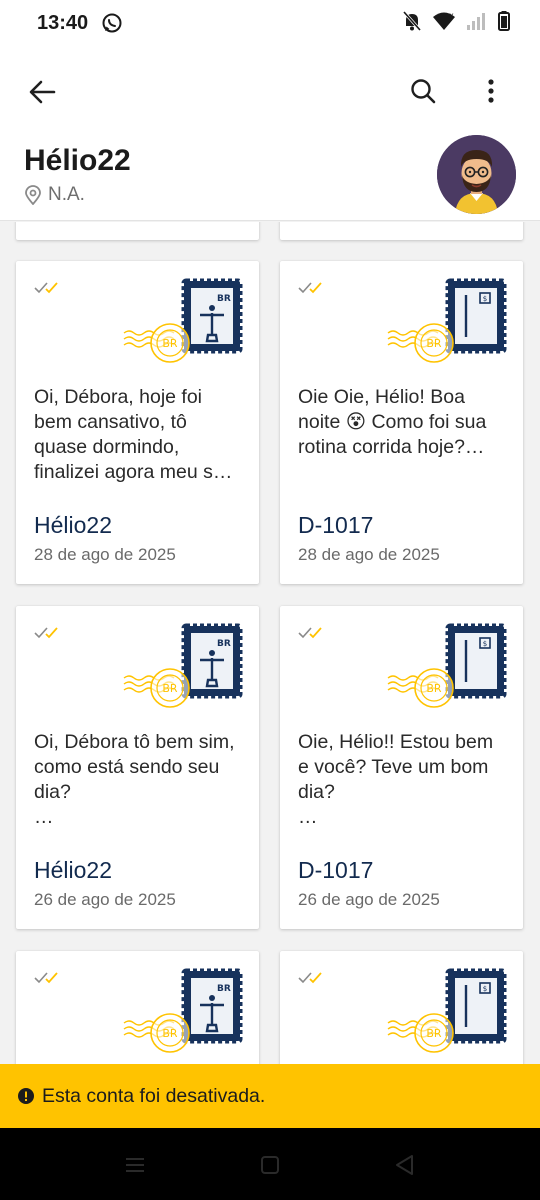  Describe the element at coordinates (270, 1096) in the screenshot. I see `account-deactivated-banner: Esta conta foi desativada.` at that location.